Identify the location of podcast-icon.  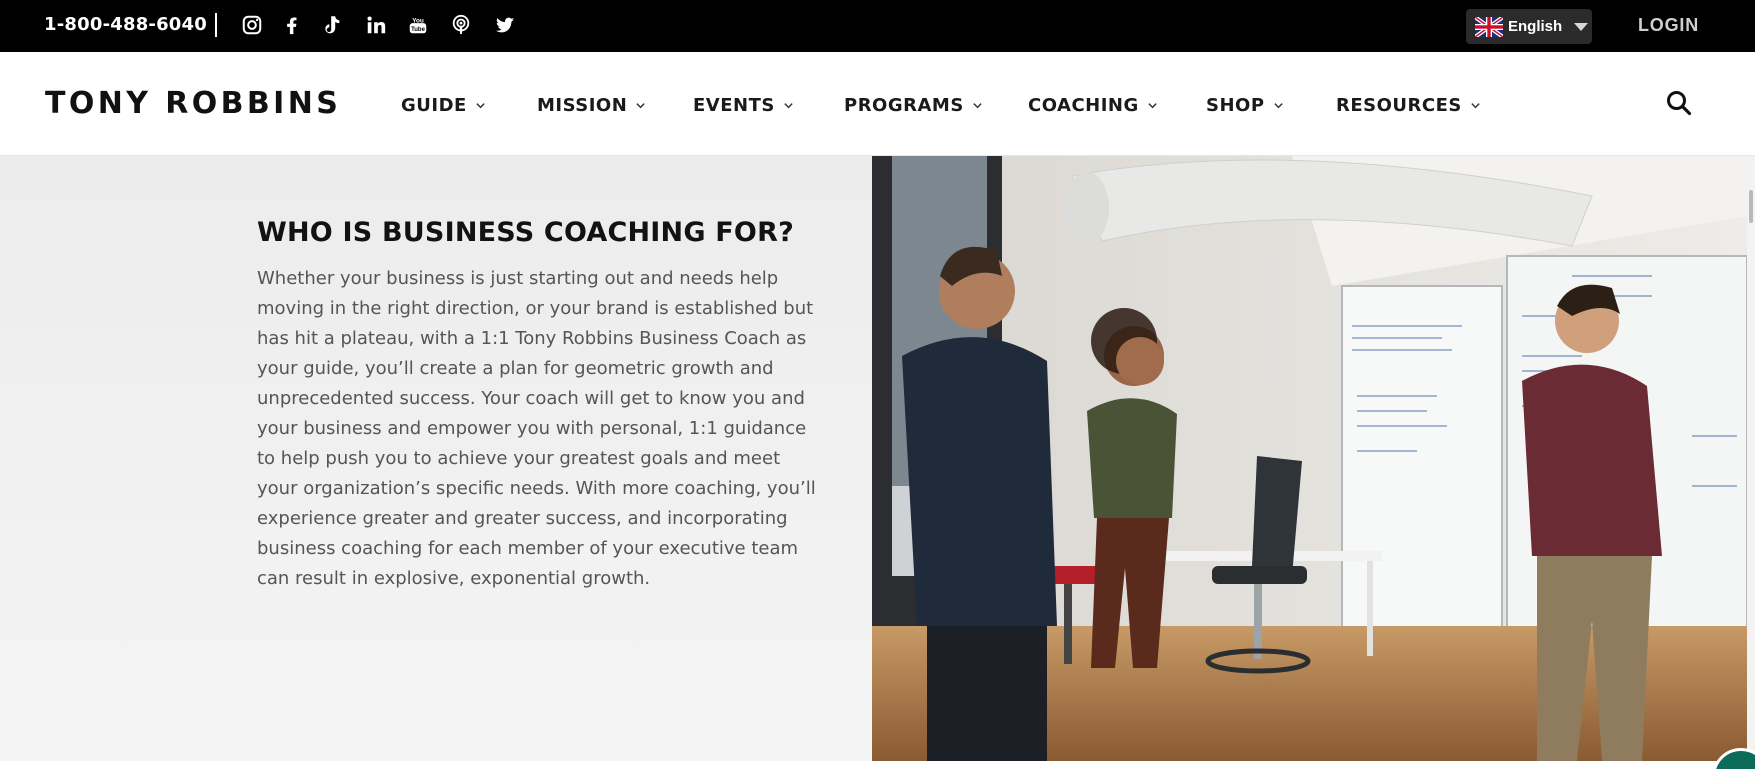
(461, 25).